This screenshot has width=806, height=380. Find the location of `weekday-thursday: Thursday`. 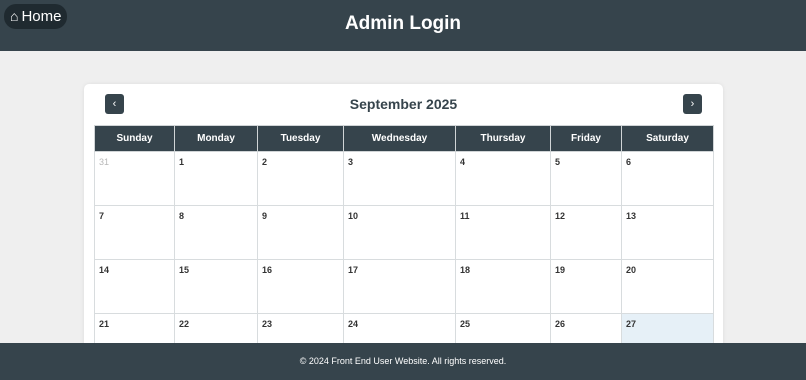

weekday-thursday: Thursday is located at coordinates (503, 138).